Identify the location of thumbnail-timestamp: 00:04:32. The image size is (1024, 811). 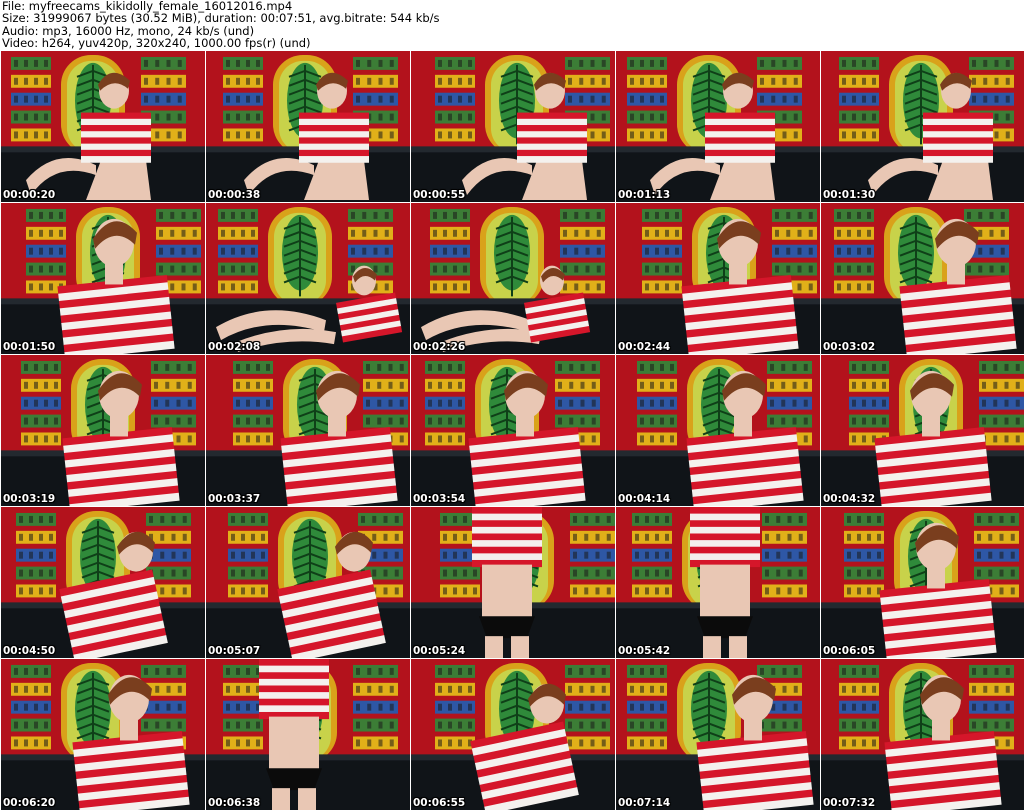
(849, 499).